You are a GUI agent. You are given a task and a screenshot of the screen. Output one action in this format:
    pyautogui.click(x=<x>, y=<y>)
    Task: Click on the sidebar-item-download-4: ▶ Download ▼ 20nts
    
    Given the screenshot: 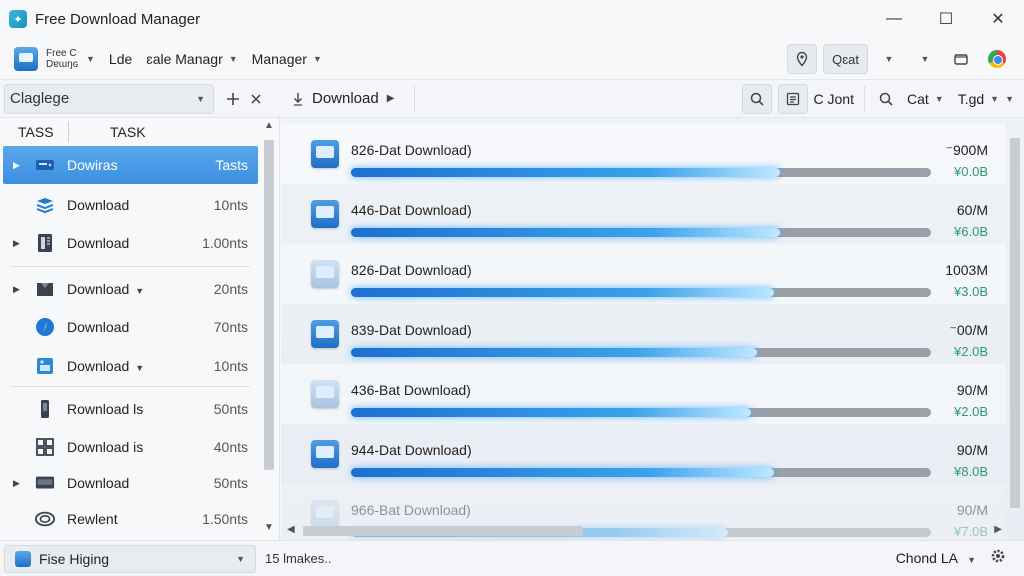 What is the action you would take?
    pyautogui.click(x=130, y=289)
    